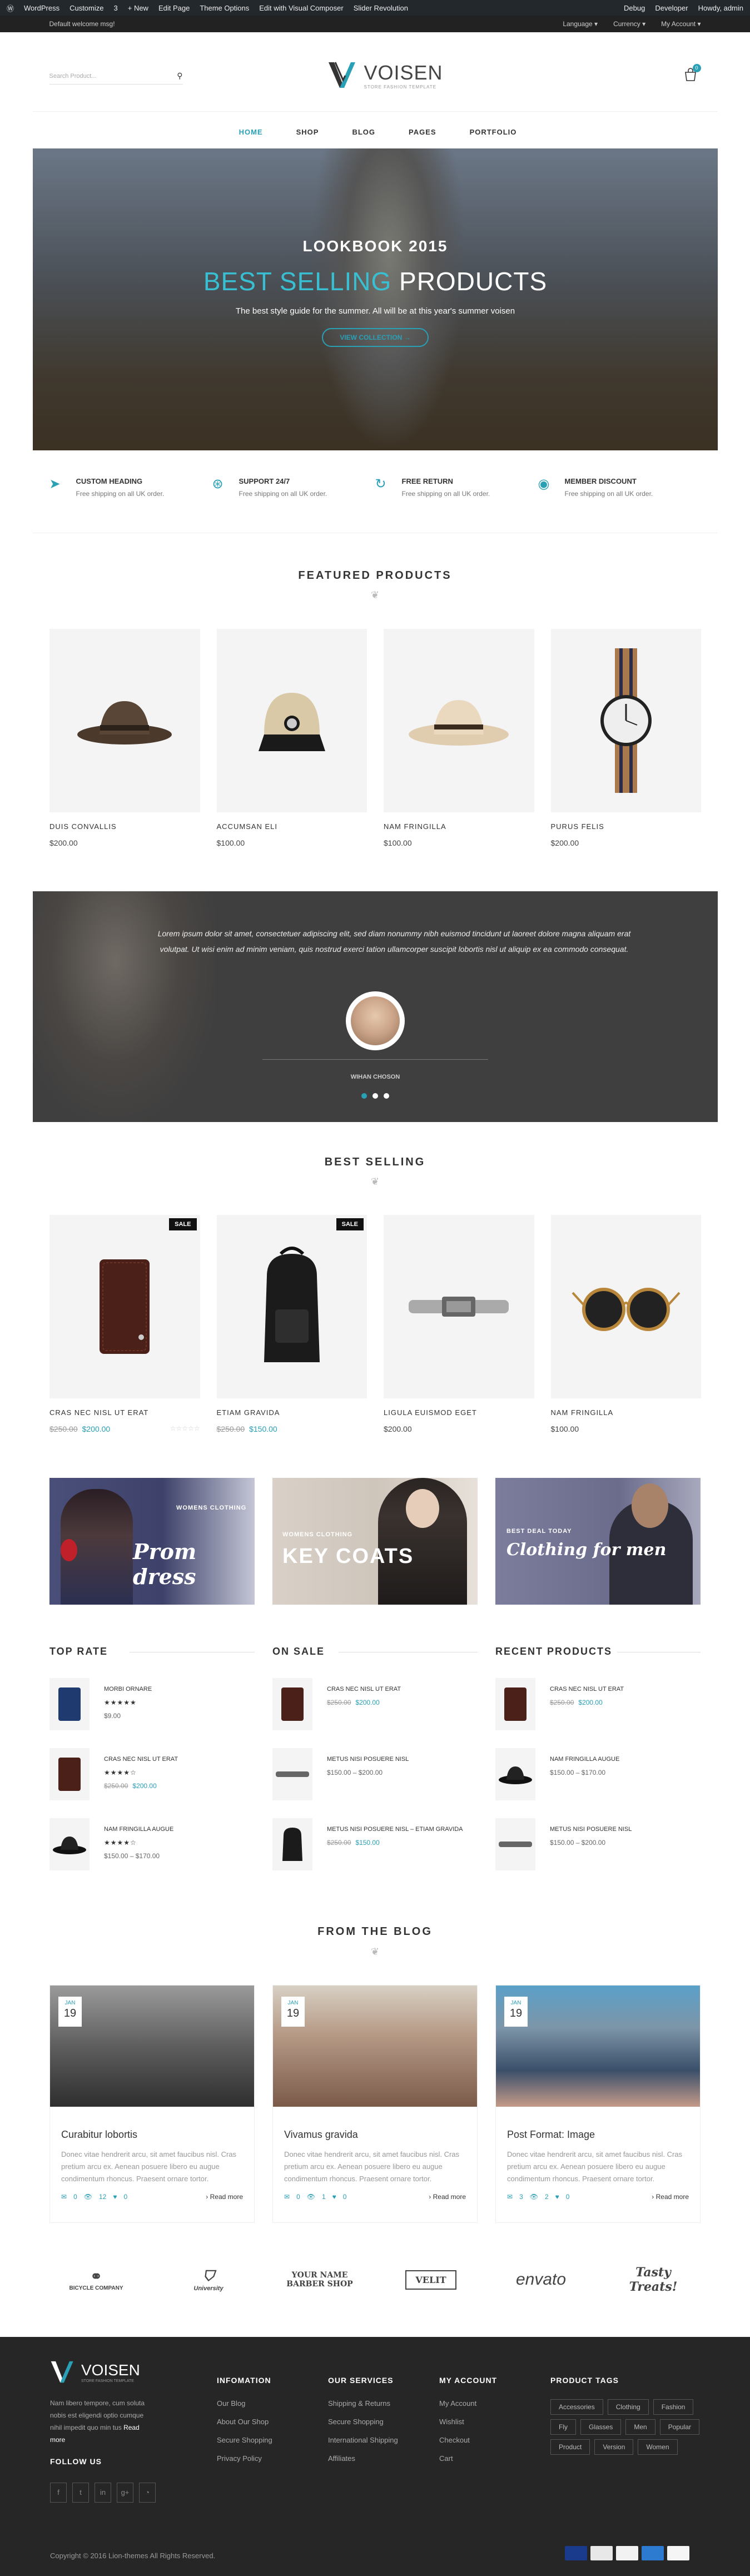  Describe the element at coordinates (152, 1783) in the screenshot. I see `widget-item: CRAS NEC NISL UT ERAT ★★★★☆ $250.00 $200.00` at that location.